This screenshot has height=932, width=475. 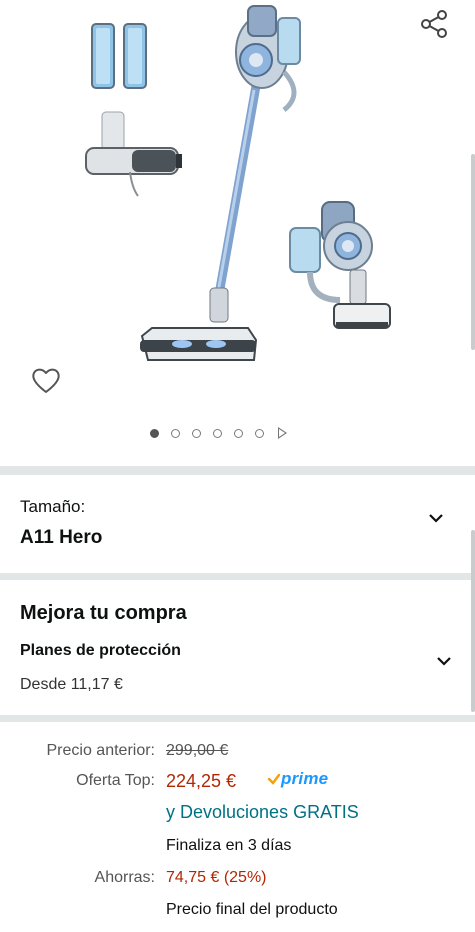 I want to click on protection-price: Desde 11,17 €, so click(x=71, y=684).